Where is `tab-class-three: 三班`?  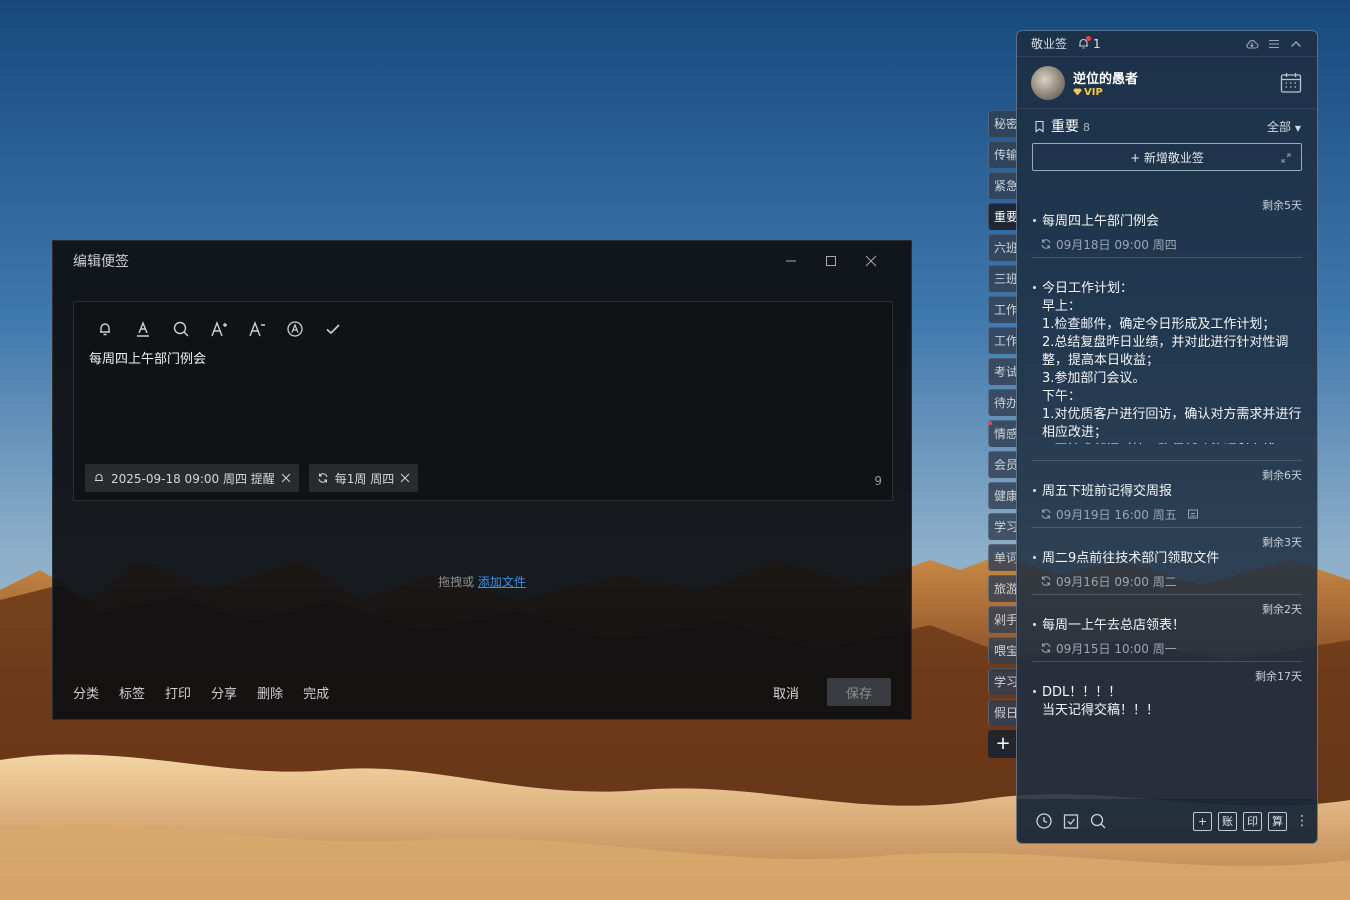 tab-class-three: 三班 is located at coordinates (1003, 278).